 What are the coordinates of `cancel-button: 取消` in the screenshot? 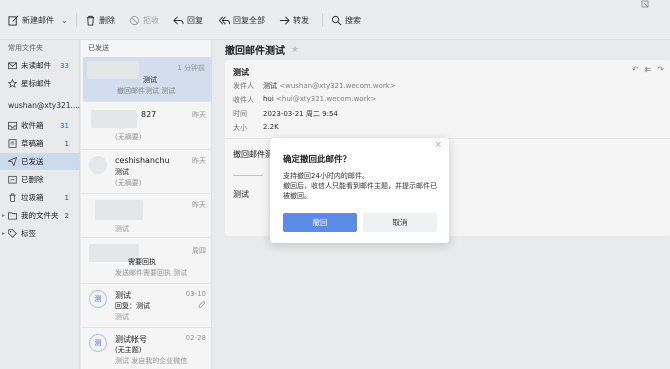 It's located at (400, 222).